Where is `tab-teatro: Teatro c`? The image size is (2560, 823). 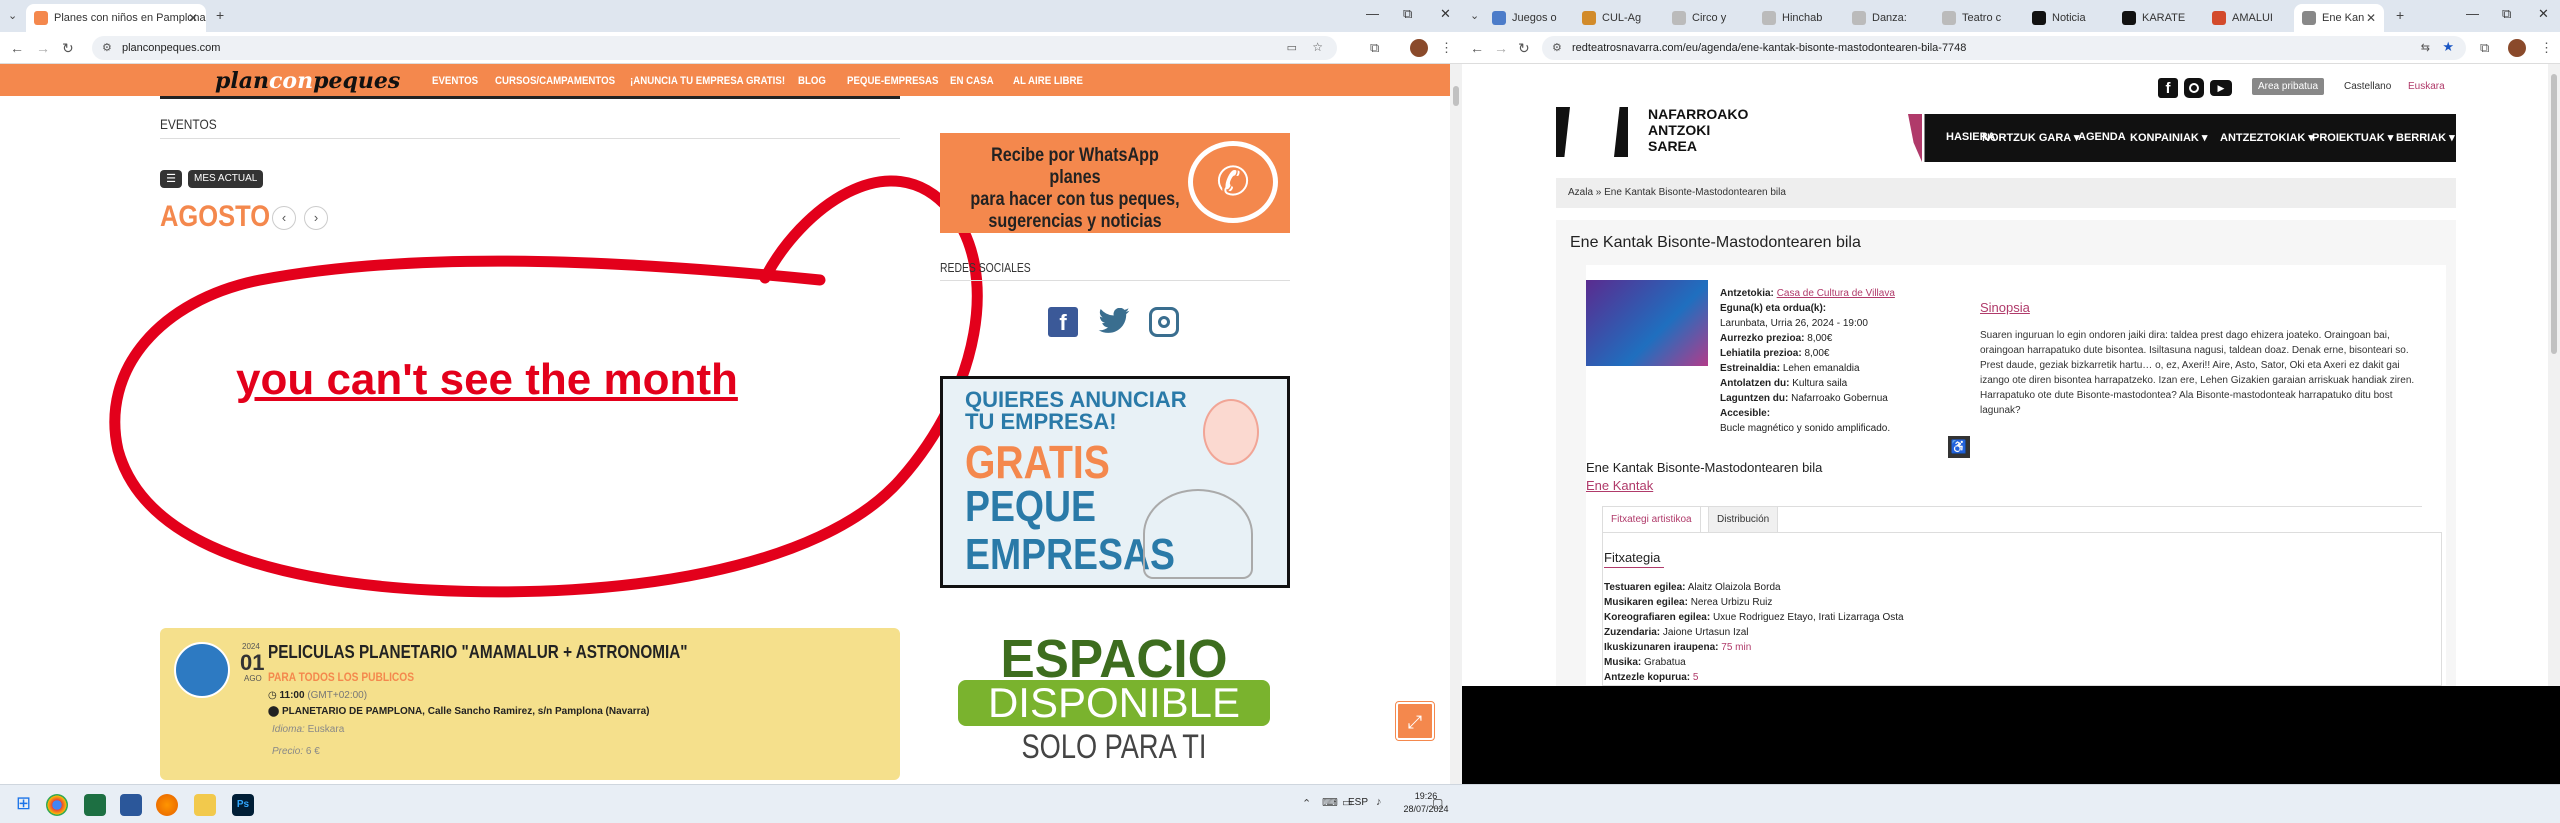 tab-teatro: Teatro c is located at coordinates (1979, 18).